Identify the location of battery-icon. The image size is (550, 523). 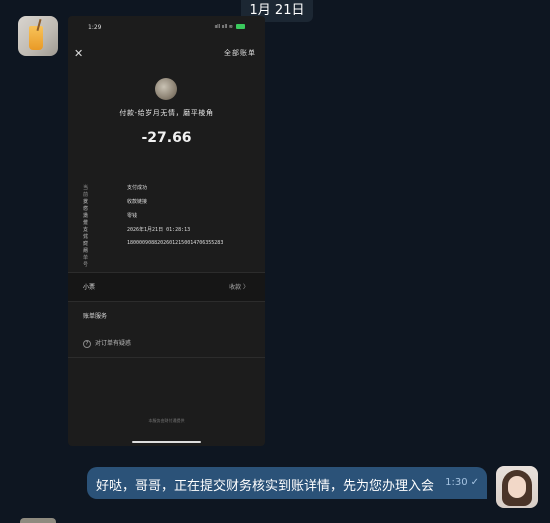
(240, 26).